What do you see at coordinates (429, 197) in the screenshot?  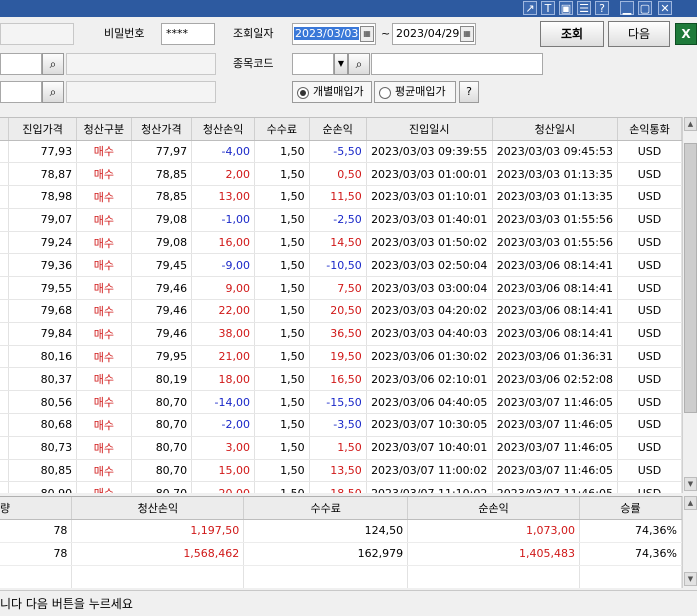 I see `table-cell: 2023/03/03 01:10:01` at bounding box center [429, 197].